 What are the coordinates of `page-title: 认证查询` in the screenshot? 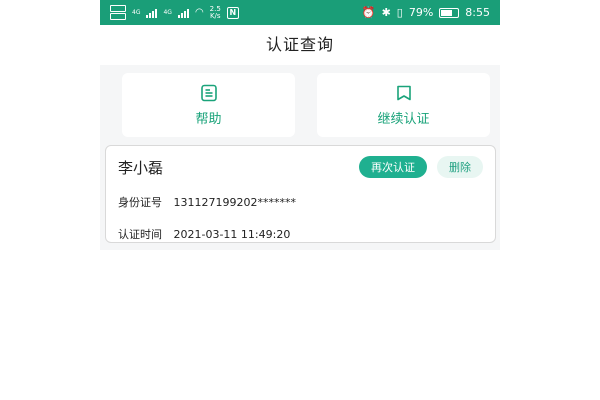 It's located at (300, 45).